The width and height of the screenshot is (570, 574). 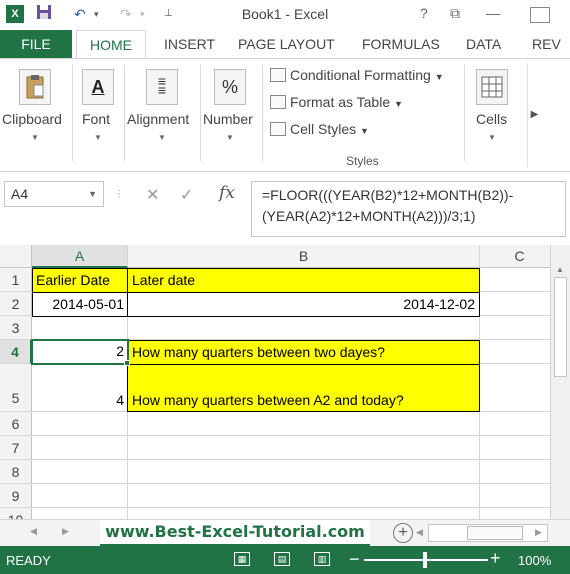 I want to click on zoom-in-icon: +, so click(x=495, y=558).